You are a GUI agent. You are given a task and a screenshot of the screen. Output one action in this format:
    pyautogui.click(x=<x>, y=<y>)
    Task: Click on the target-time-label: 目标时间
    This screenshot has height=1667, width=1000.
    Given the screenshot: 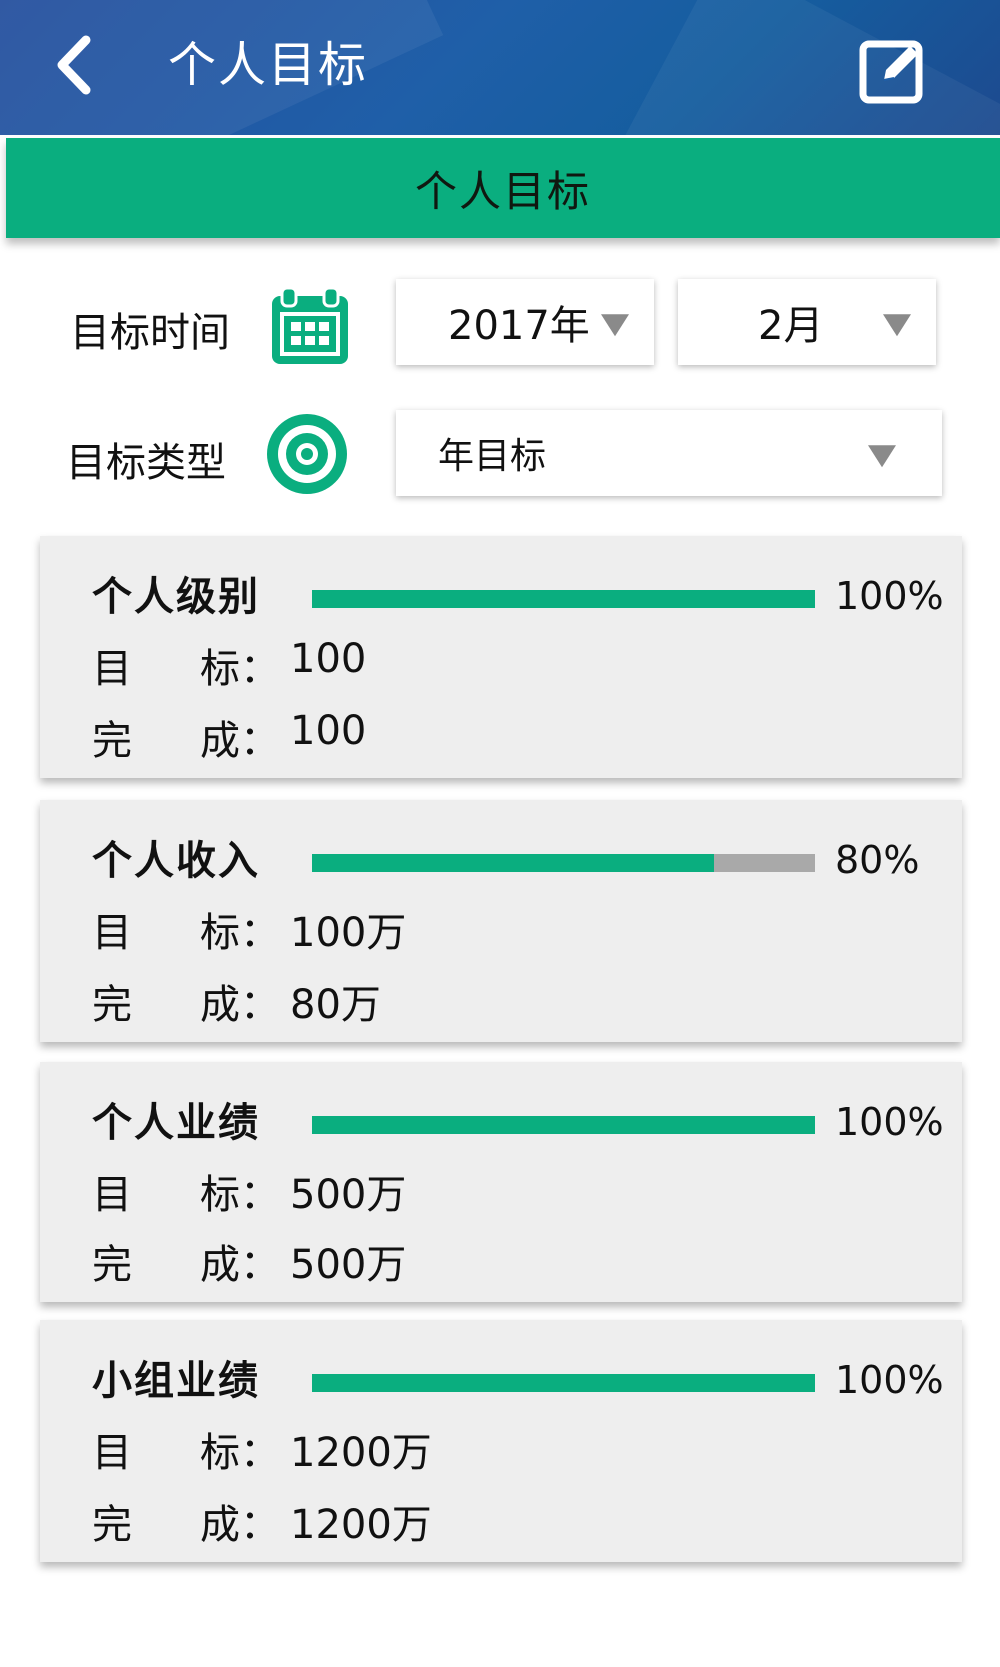 What is the action you would take?
    pyautogui.click(x=150, y=333)
    